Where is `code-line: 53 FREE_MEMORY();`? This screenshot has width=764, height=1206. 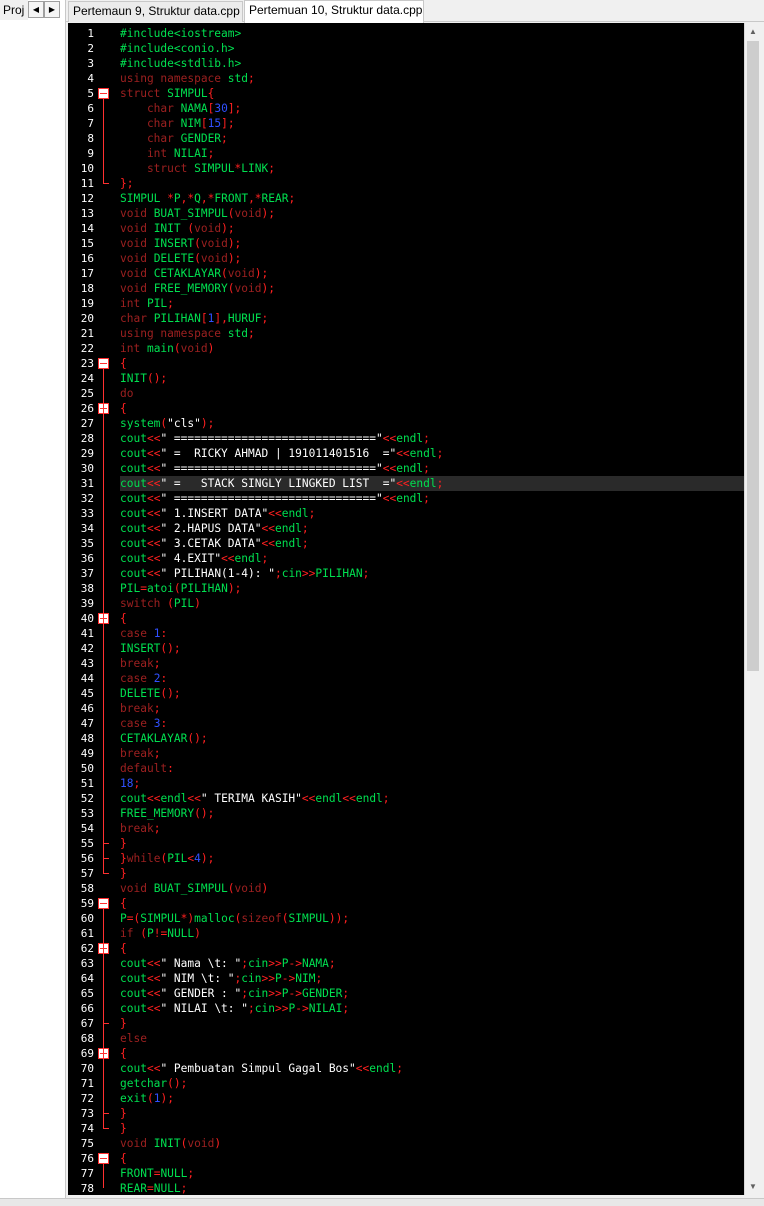 code-line: 53 FREE_MEMORY(); is located at coordinates (412, 813).